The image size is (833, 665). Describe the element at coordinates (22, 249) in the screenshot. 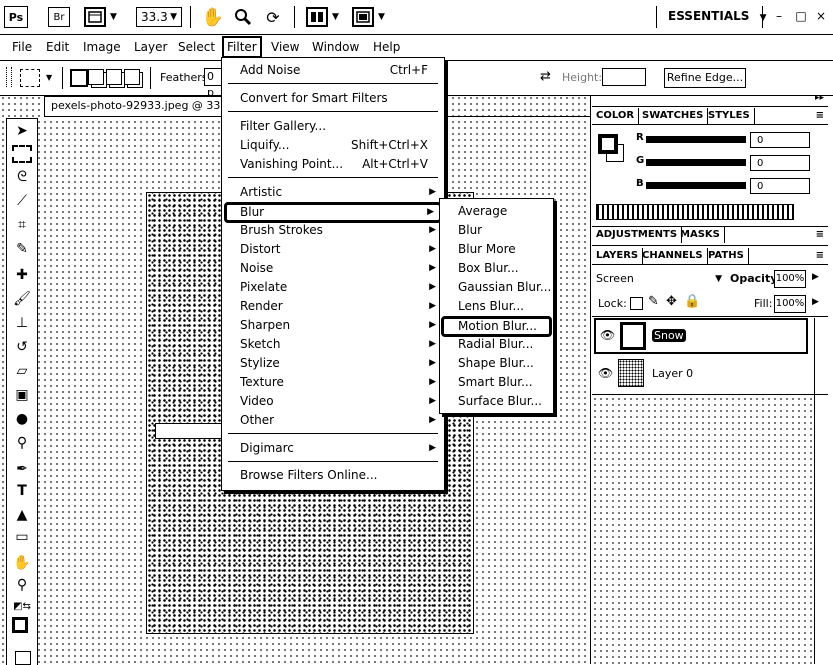

I see `eyedropper-tool-icon: ✎` at that location.